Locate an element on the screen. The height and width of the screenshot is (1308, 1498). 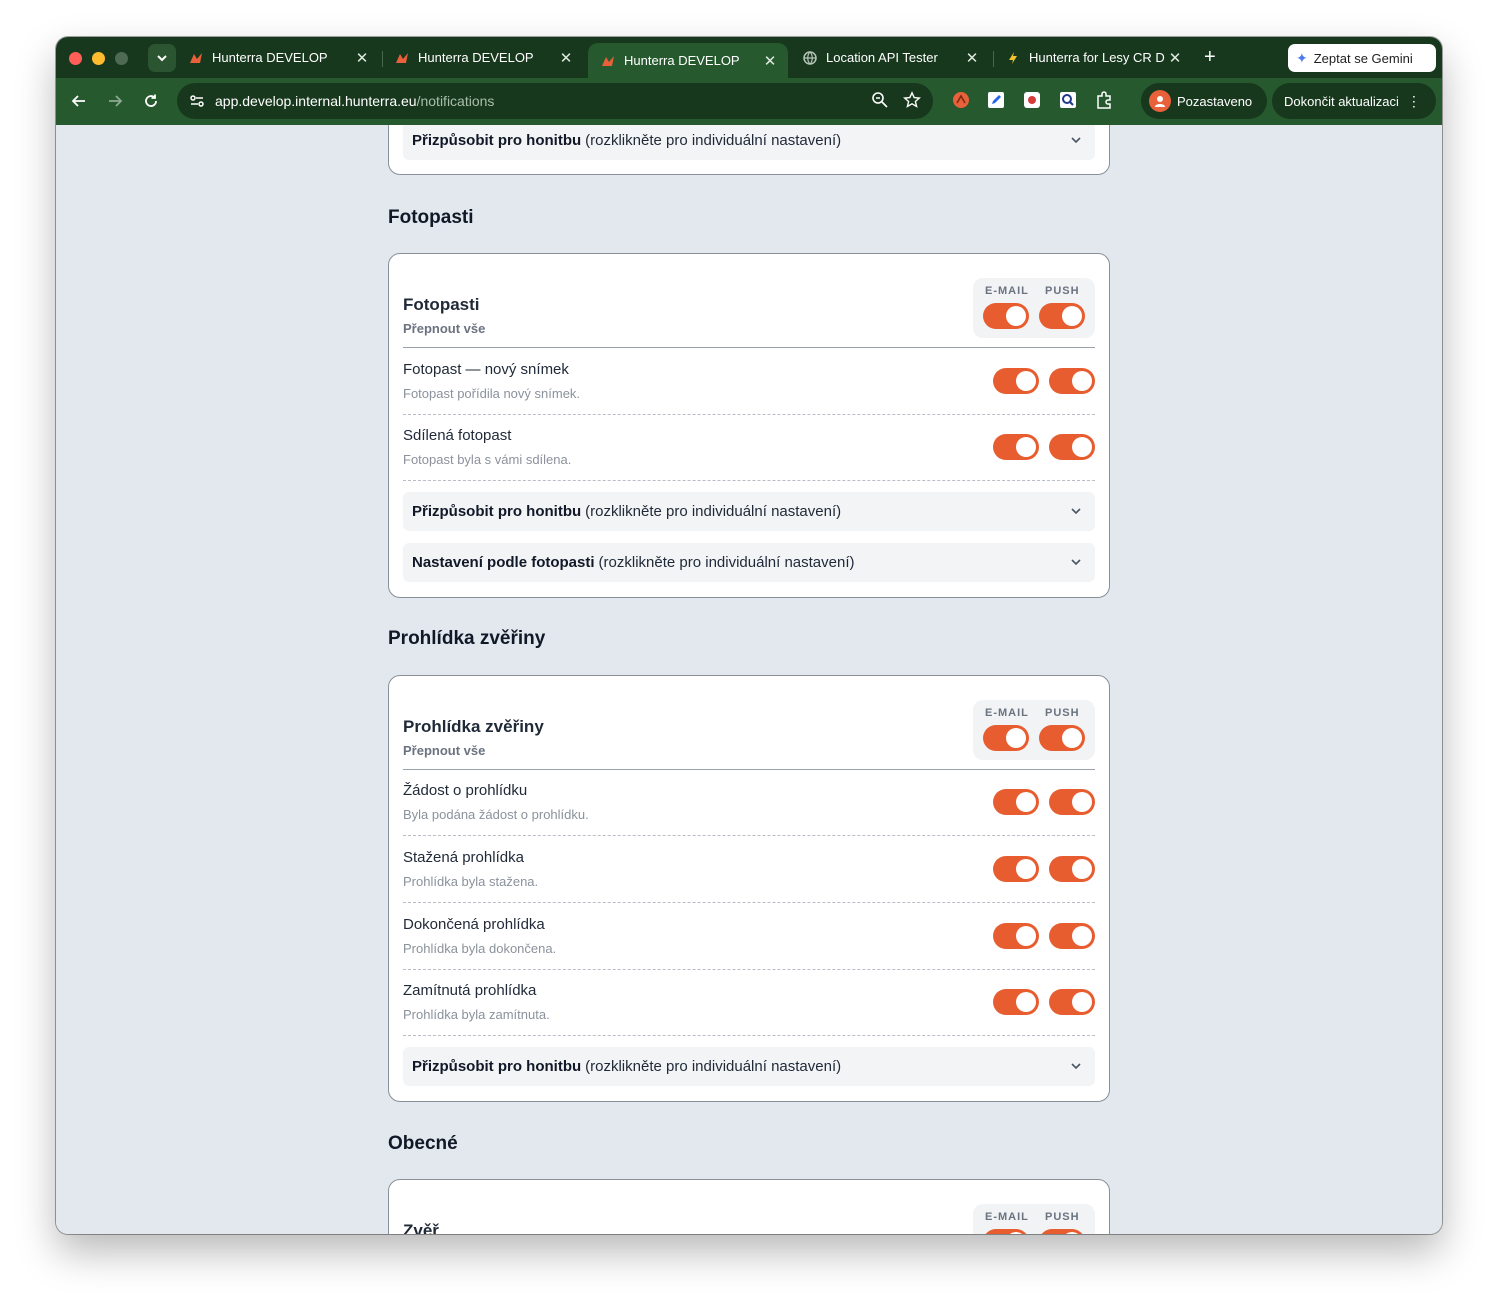
tab-2: Hunterra DEVELOP ✕ is located at coordinates (483, 57).